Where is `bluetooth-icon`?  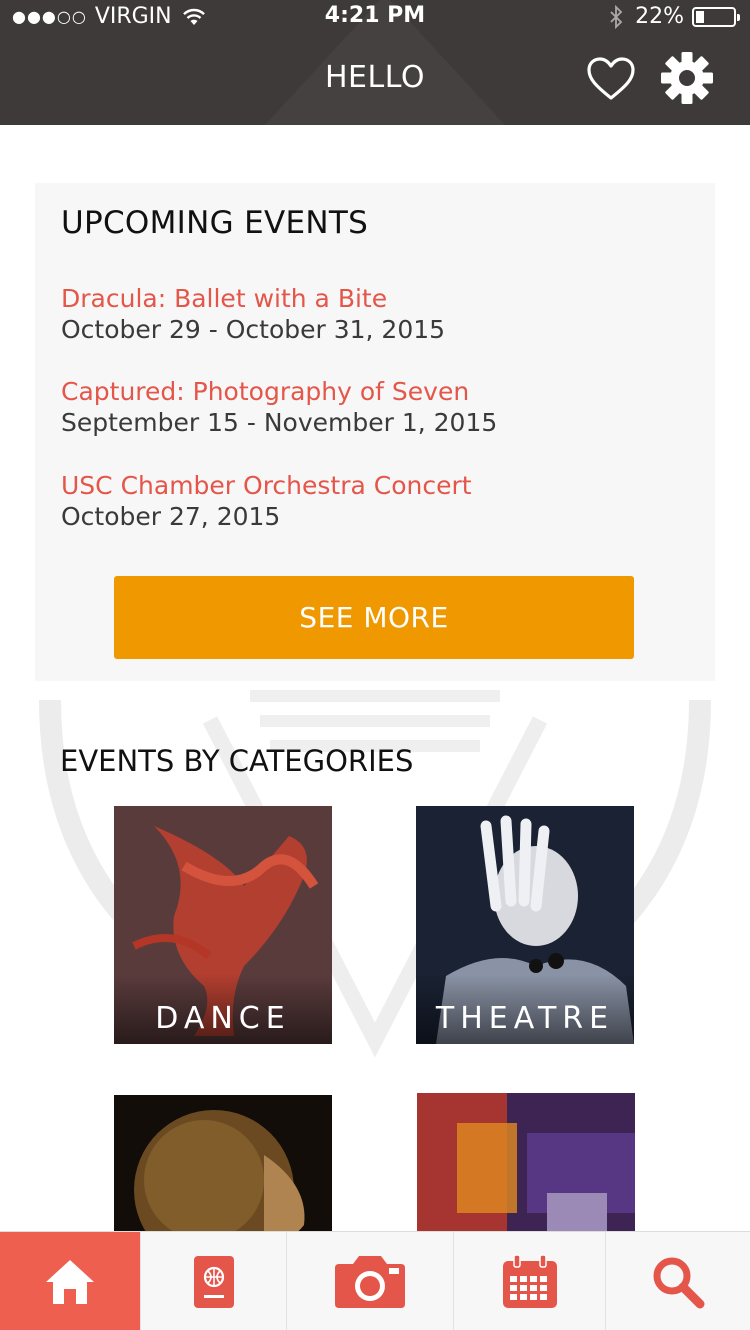
bluetooth-icon is located at coordinates (616, 16).